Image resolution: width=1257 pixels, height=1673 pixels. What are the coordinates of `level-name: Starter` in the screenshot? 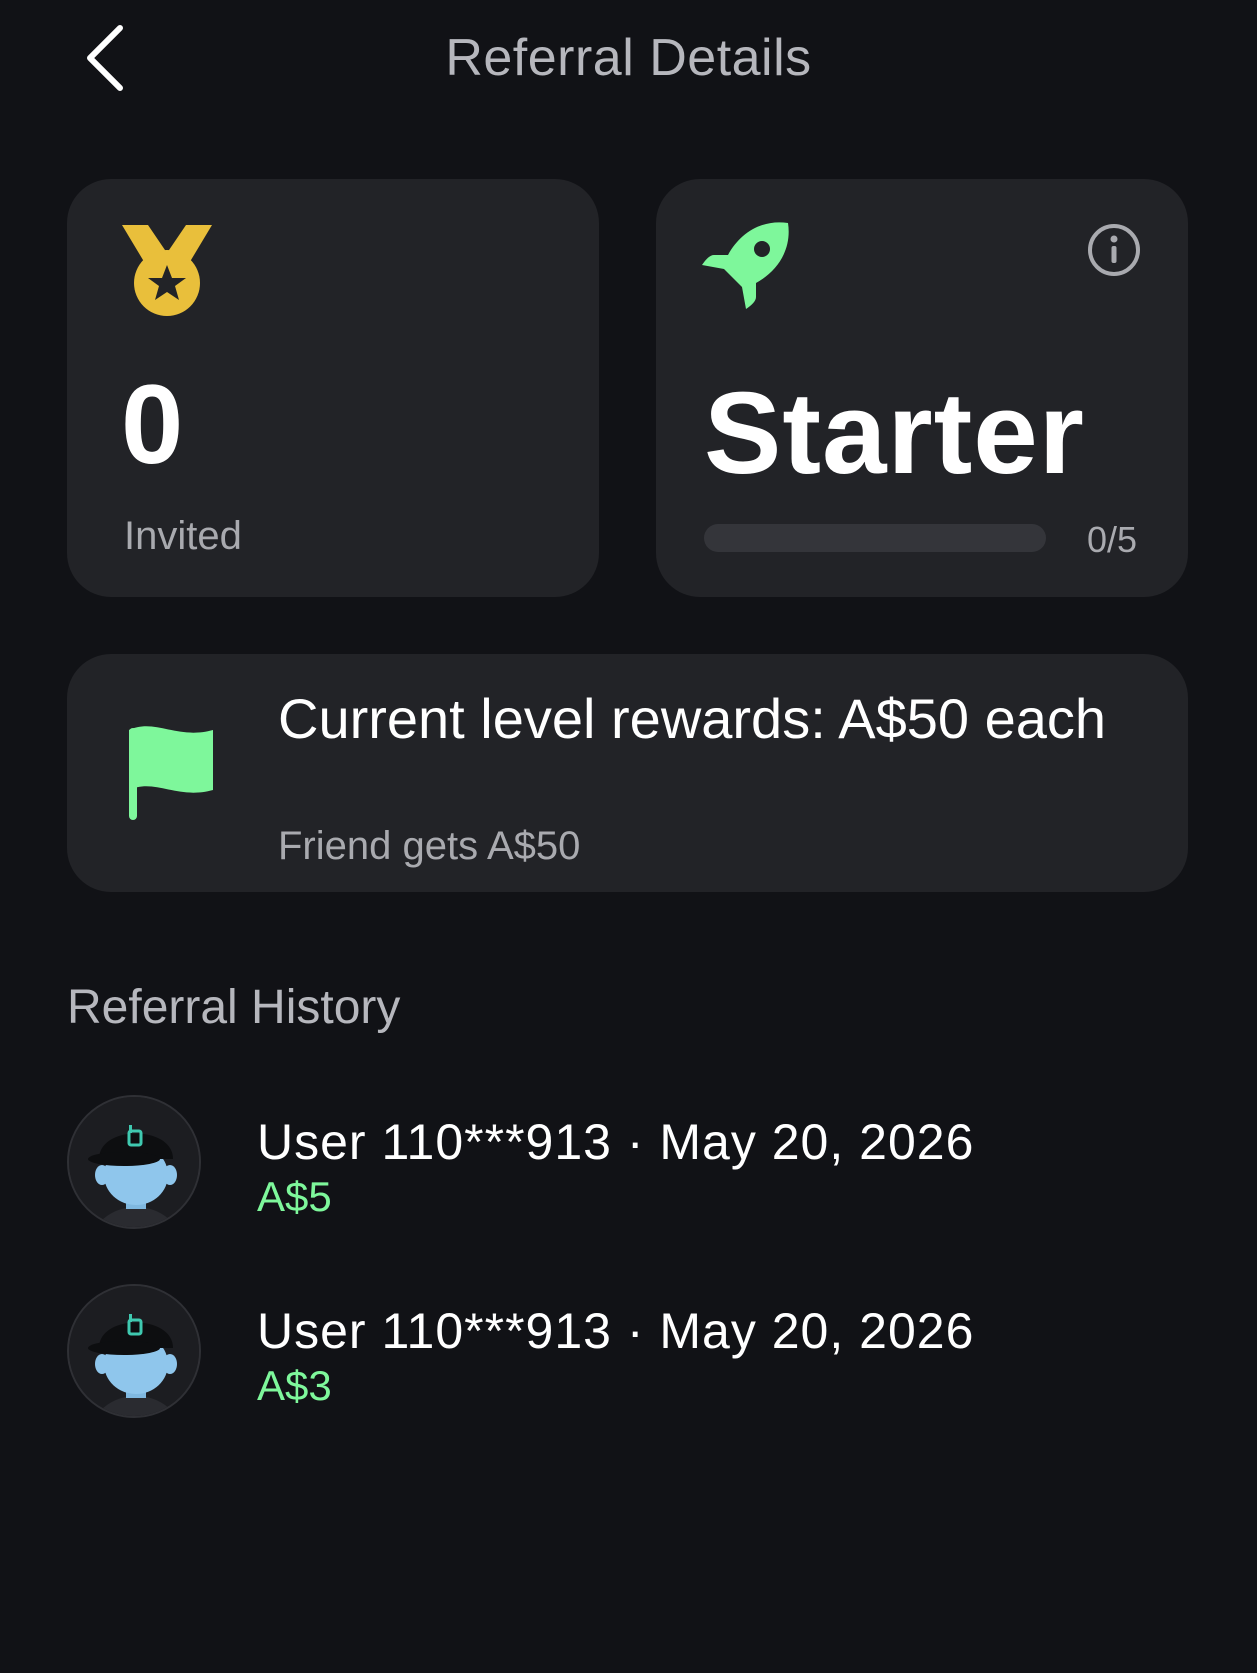 It's located at (894, 433).